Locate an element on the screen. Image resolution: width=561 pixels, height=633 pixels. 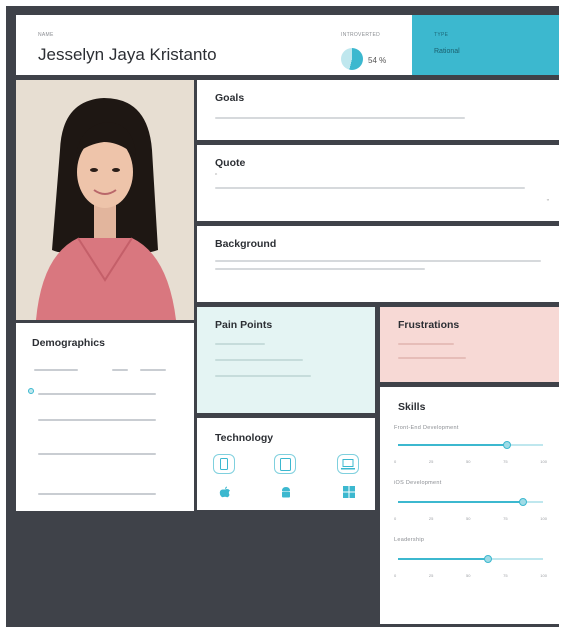
goals-card: Goals is located at coordinates (378, 110).